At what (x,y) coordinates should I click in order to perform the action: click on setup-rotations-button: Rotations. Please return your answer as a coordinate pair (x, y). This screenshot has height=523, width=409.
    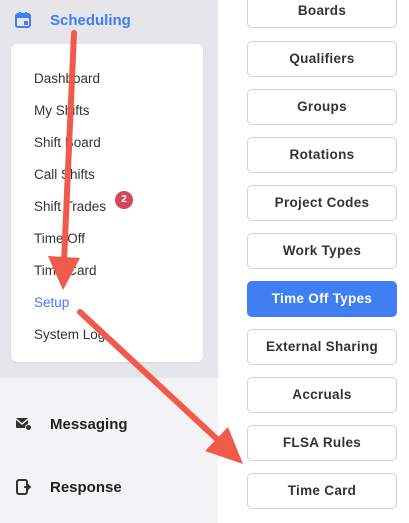
    Looking at the image, I should click on (322, 155).